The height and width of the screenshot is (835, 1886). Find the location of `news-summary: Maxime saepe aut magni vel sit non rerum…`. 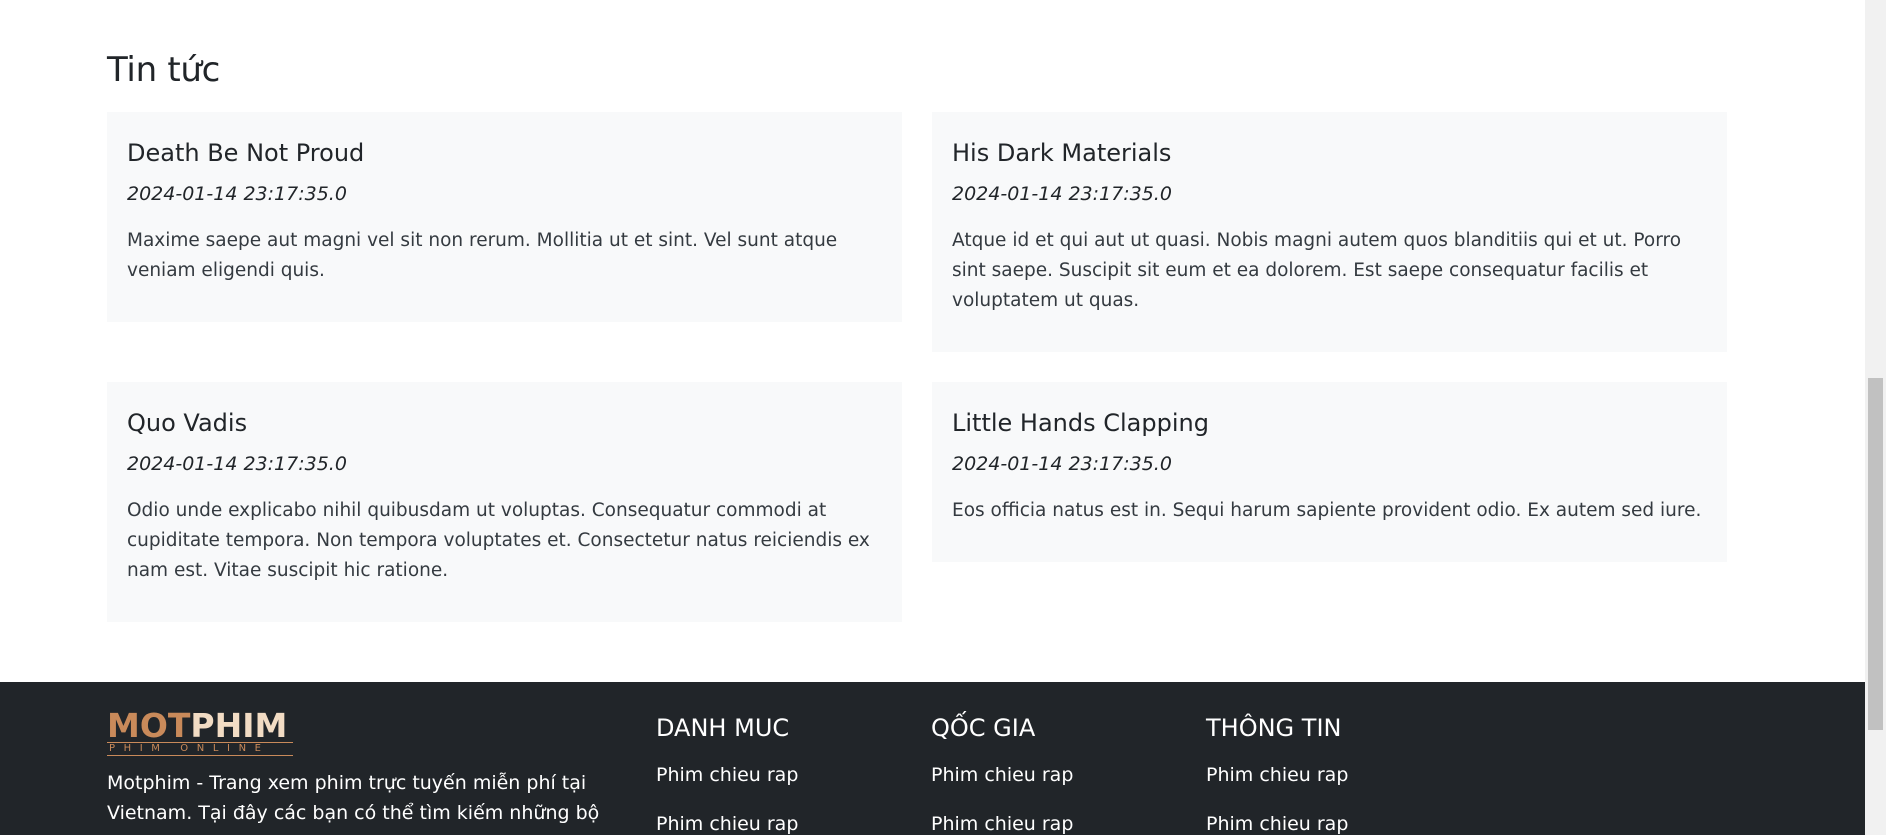

news-summary: Maxime saepe aut magni vel sit non rerum… is located at coordinates (482, 255).